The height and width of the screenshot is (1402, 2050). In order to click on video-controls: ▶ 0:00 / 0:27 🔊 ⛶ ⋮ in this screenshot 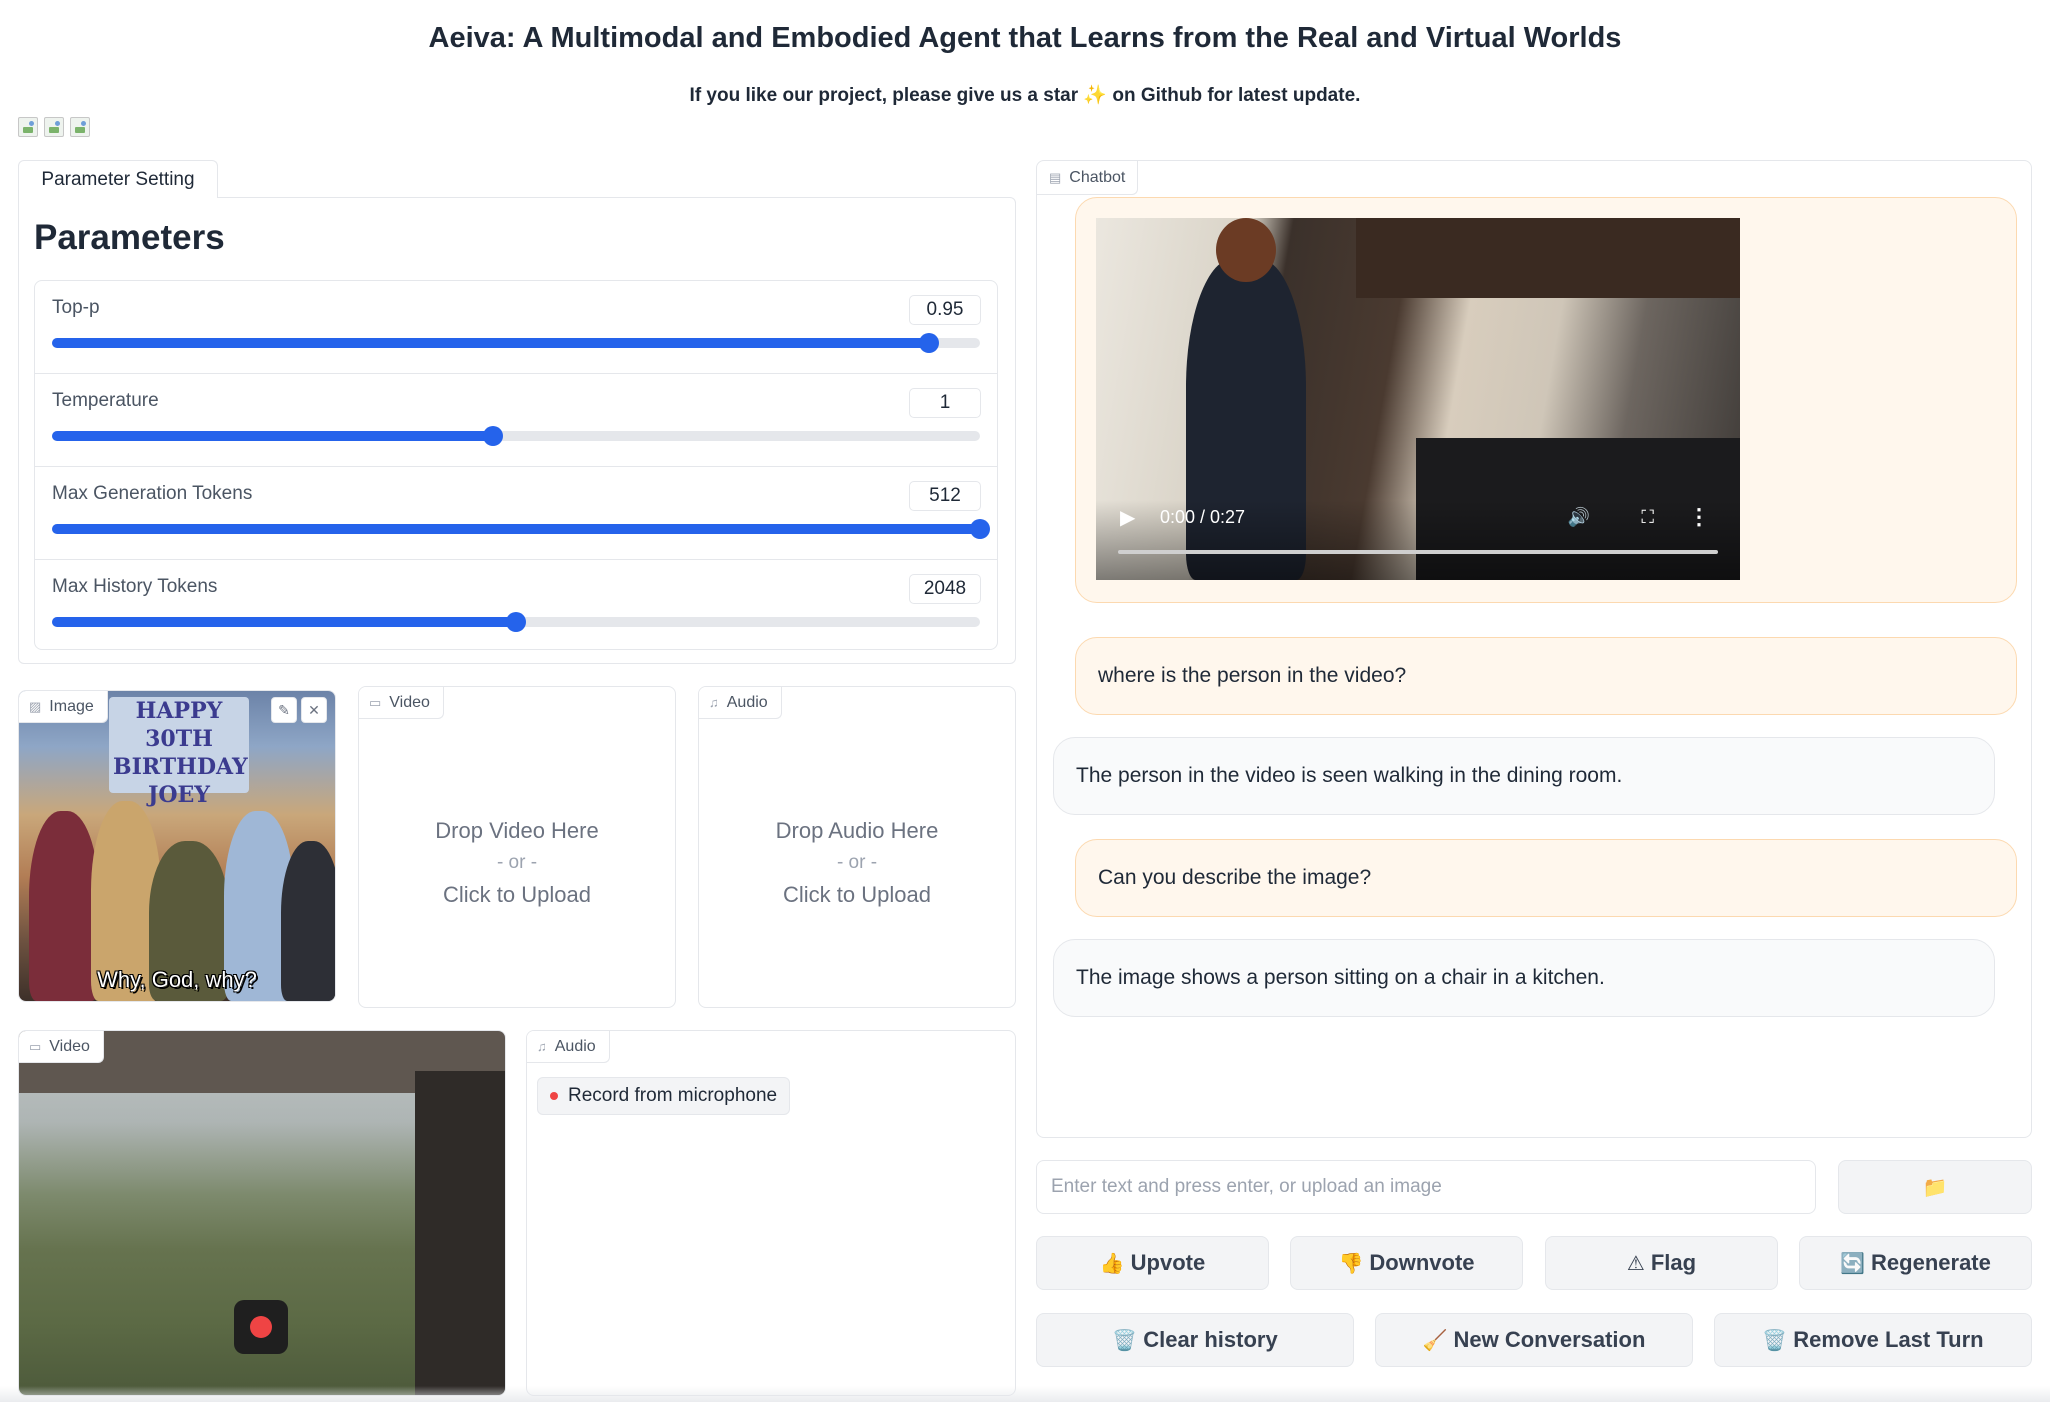, I will do `click(1418, 540)`.